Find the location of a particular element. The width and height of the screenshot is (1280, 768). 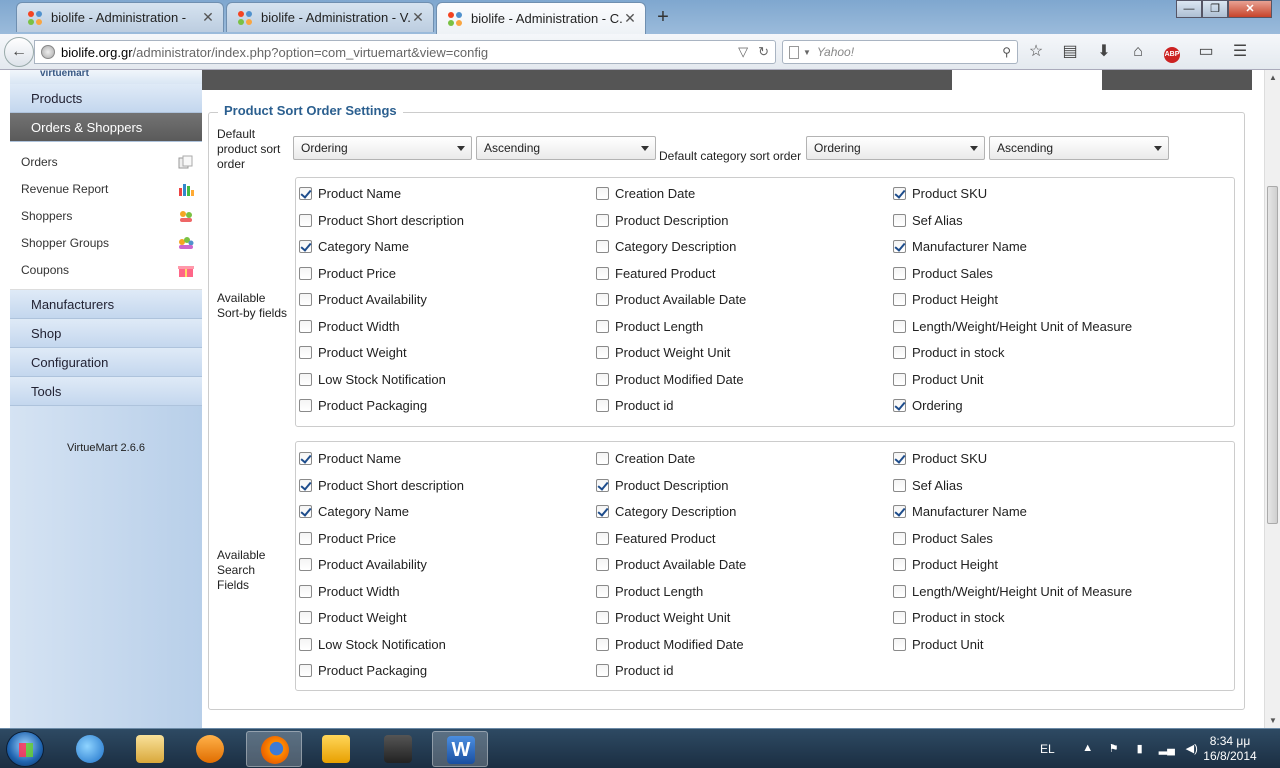

dropdown-arrow-icon: ▽ is located at coordinates (743, 52).